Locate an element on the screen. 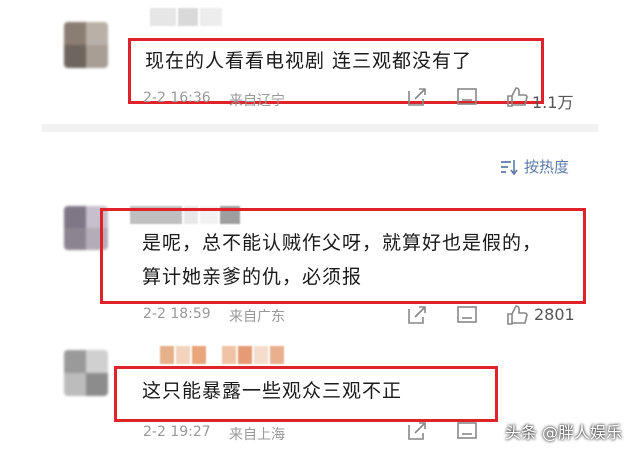  comment-location: 来自上海 is located at coordinates (257, 435).